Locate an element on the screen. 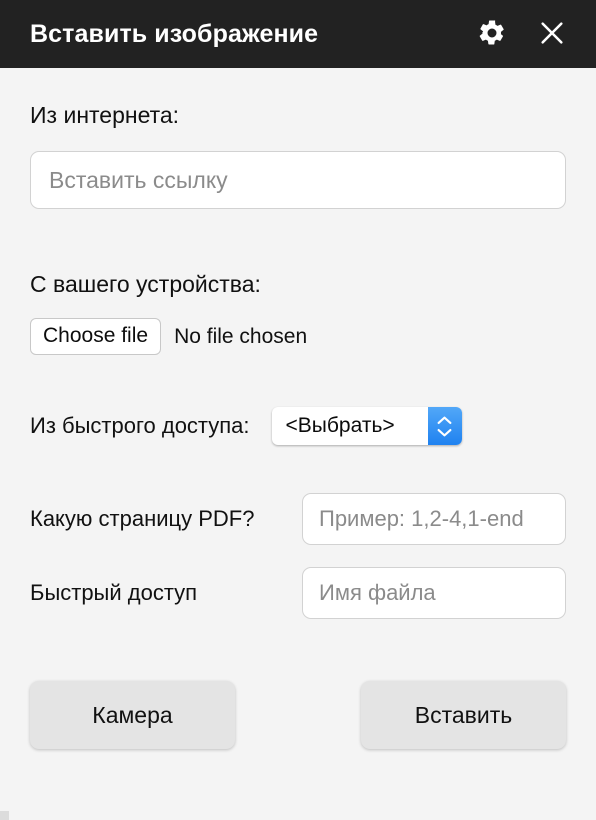  url-section-label: Из интернета: is located at coordinates (105, 115).